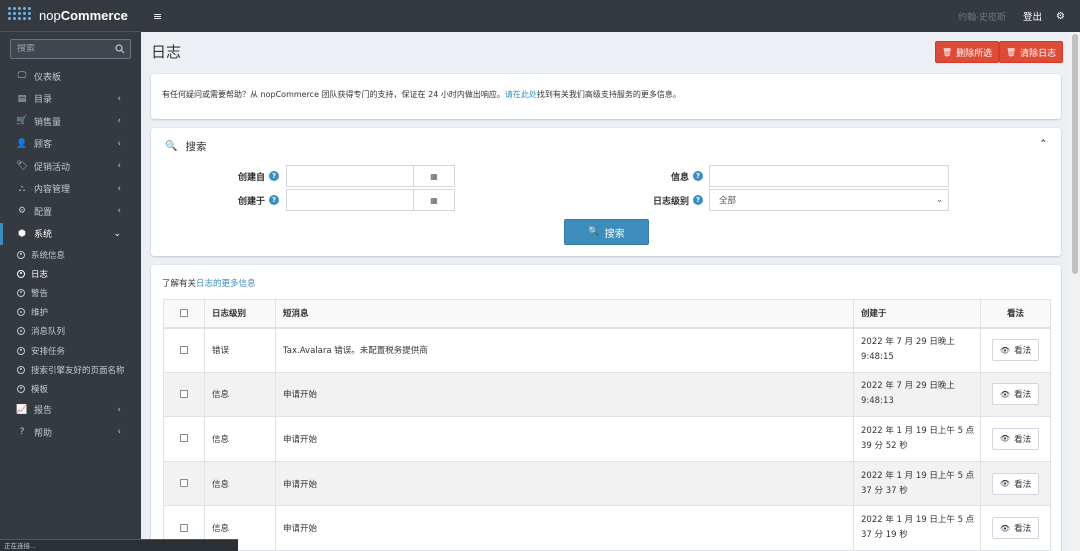  I want to click on created-on-cell: 2022 年 1 月 19 日上午 5 点 39 分 52 秒, so click(917, 439).